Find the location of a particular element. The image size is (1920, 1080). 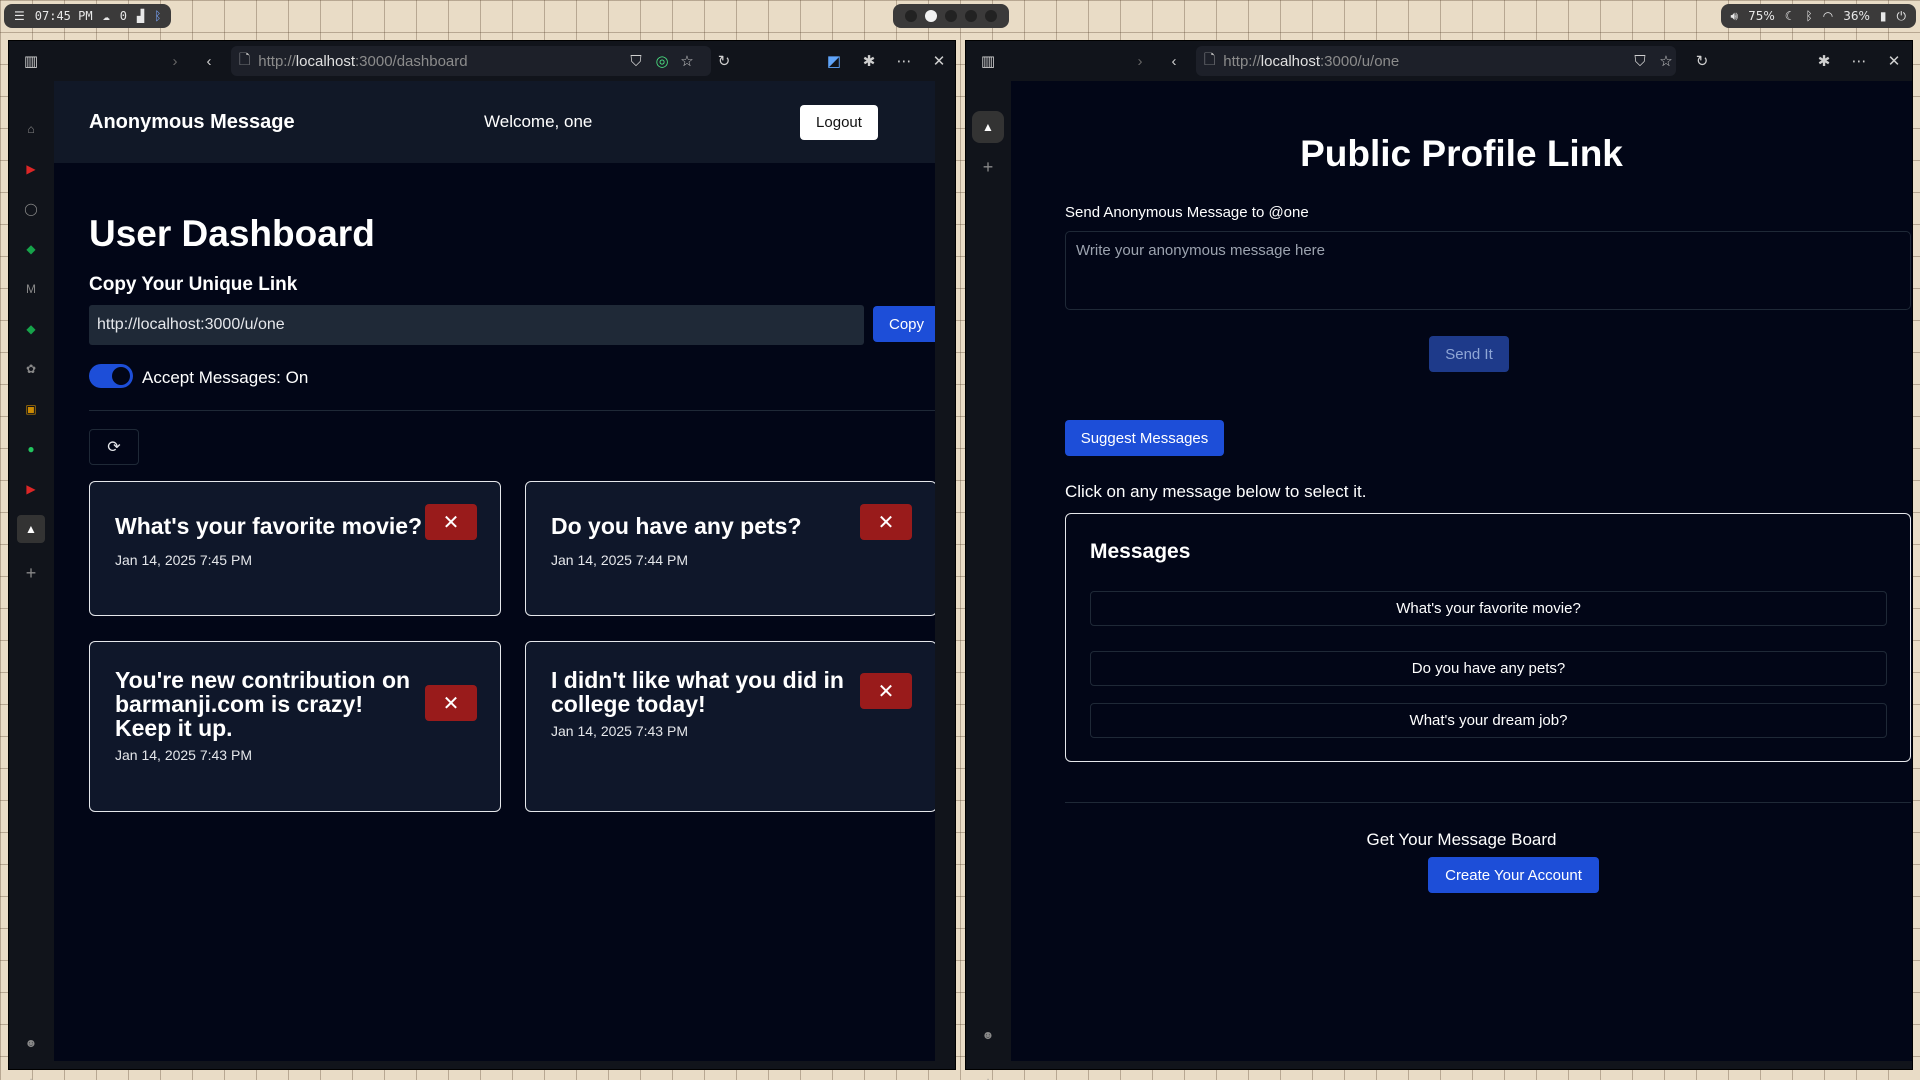

browser-sidebar: ⌂ ▶ ◯ ◆ M ◆ ✿ ▣ ● ▶ ▲ + ☻ ⤓ is located at coordinates (31, 580).